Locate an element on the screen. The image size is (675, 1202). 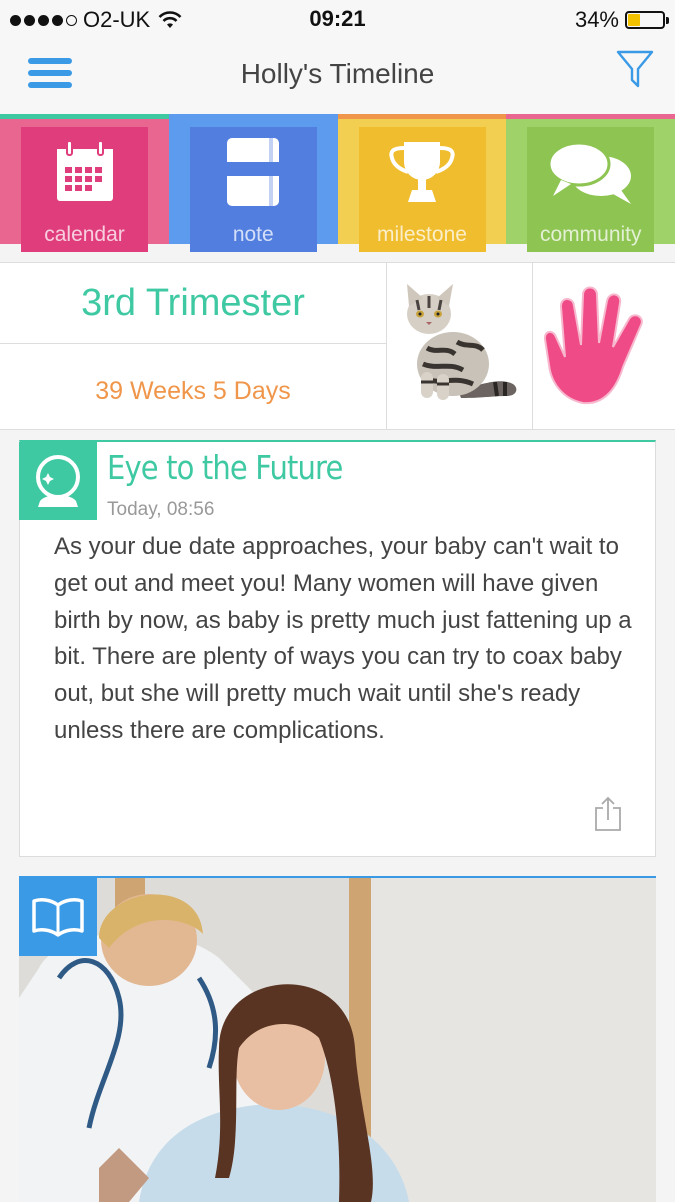
note-icon is located at coordinates (253, 172).